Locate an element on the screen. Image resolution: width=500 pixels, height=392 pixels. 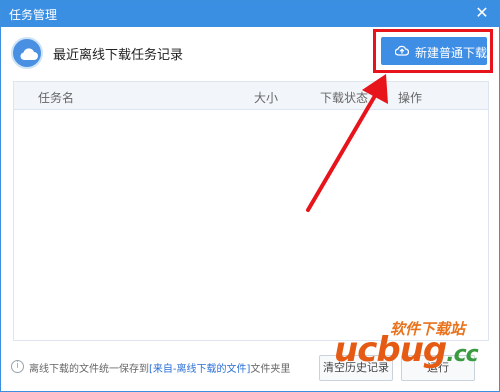
column-header-actions: 操作 is located at coordinates (410, 97).